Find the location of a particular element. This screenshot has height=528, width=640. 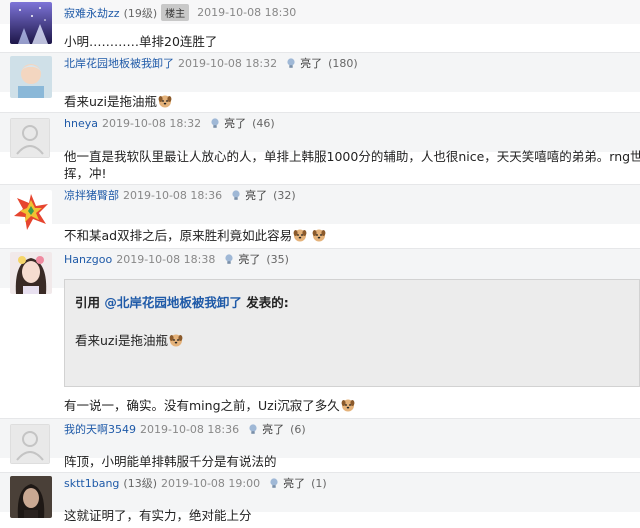

username: 北岸花园地板被我卸了 is located at coordinates (119, 63).